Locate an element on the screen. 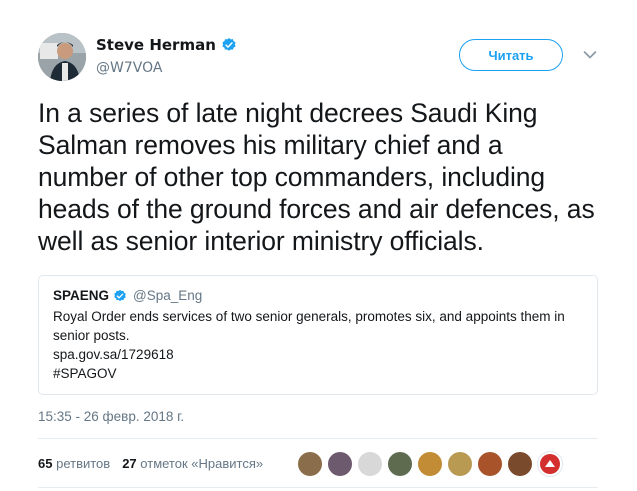 The image size is (637, 491). likes-label: отметок «Нравится» is located at coordinates (202, 463).